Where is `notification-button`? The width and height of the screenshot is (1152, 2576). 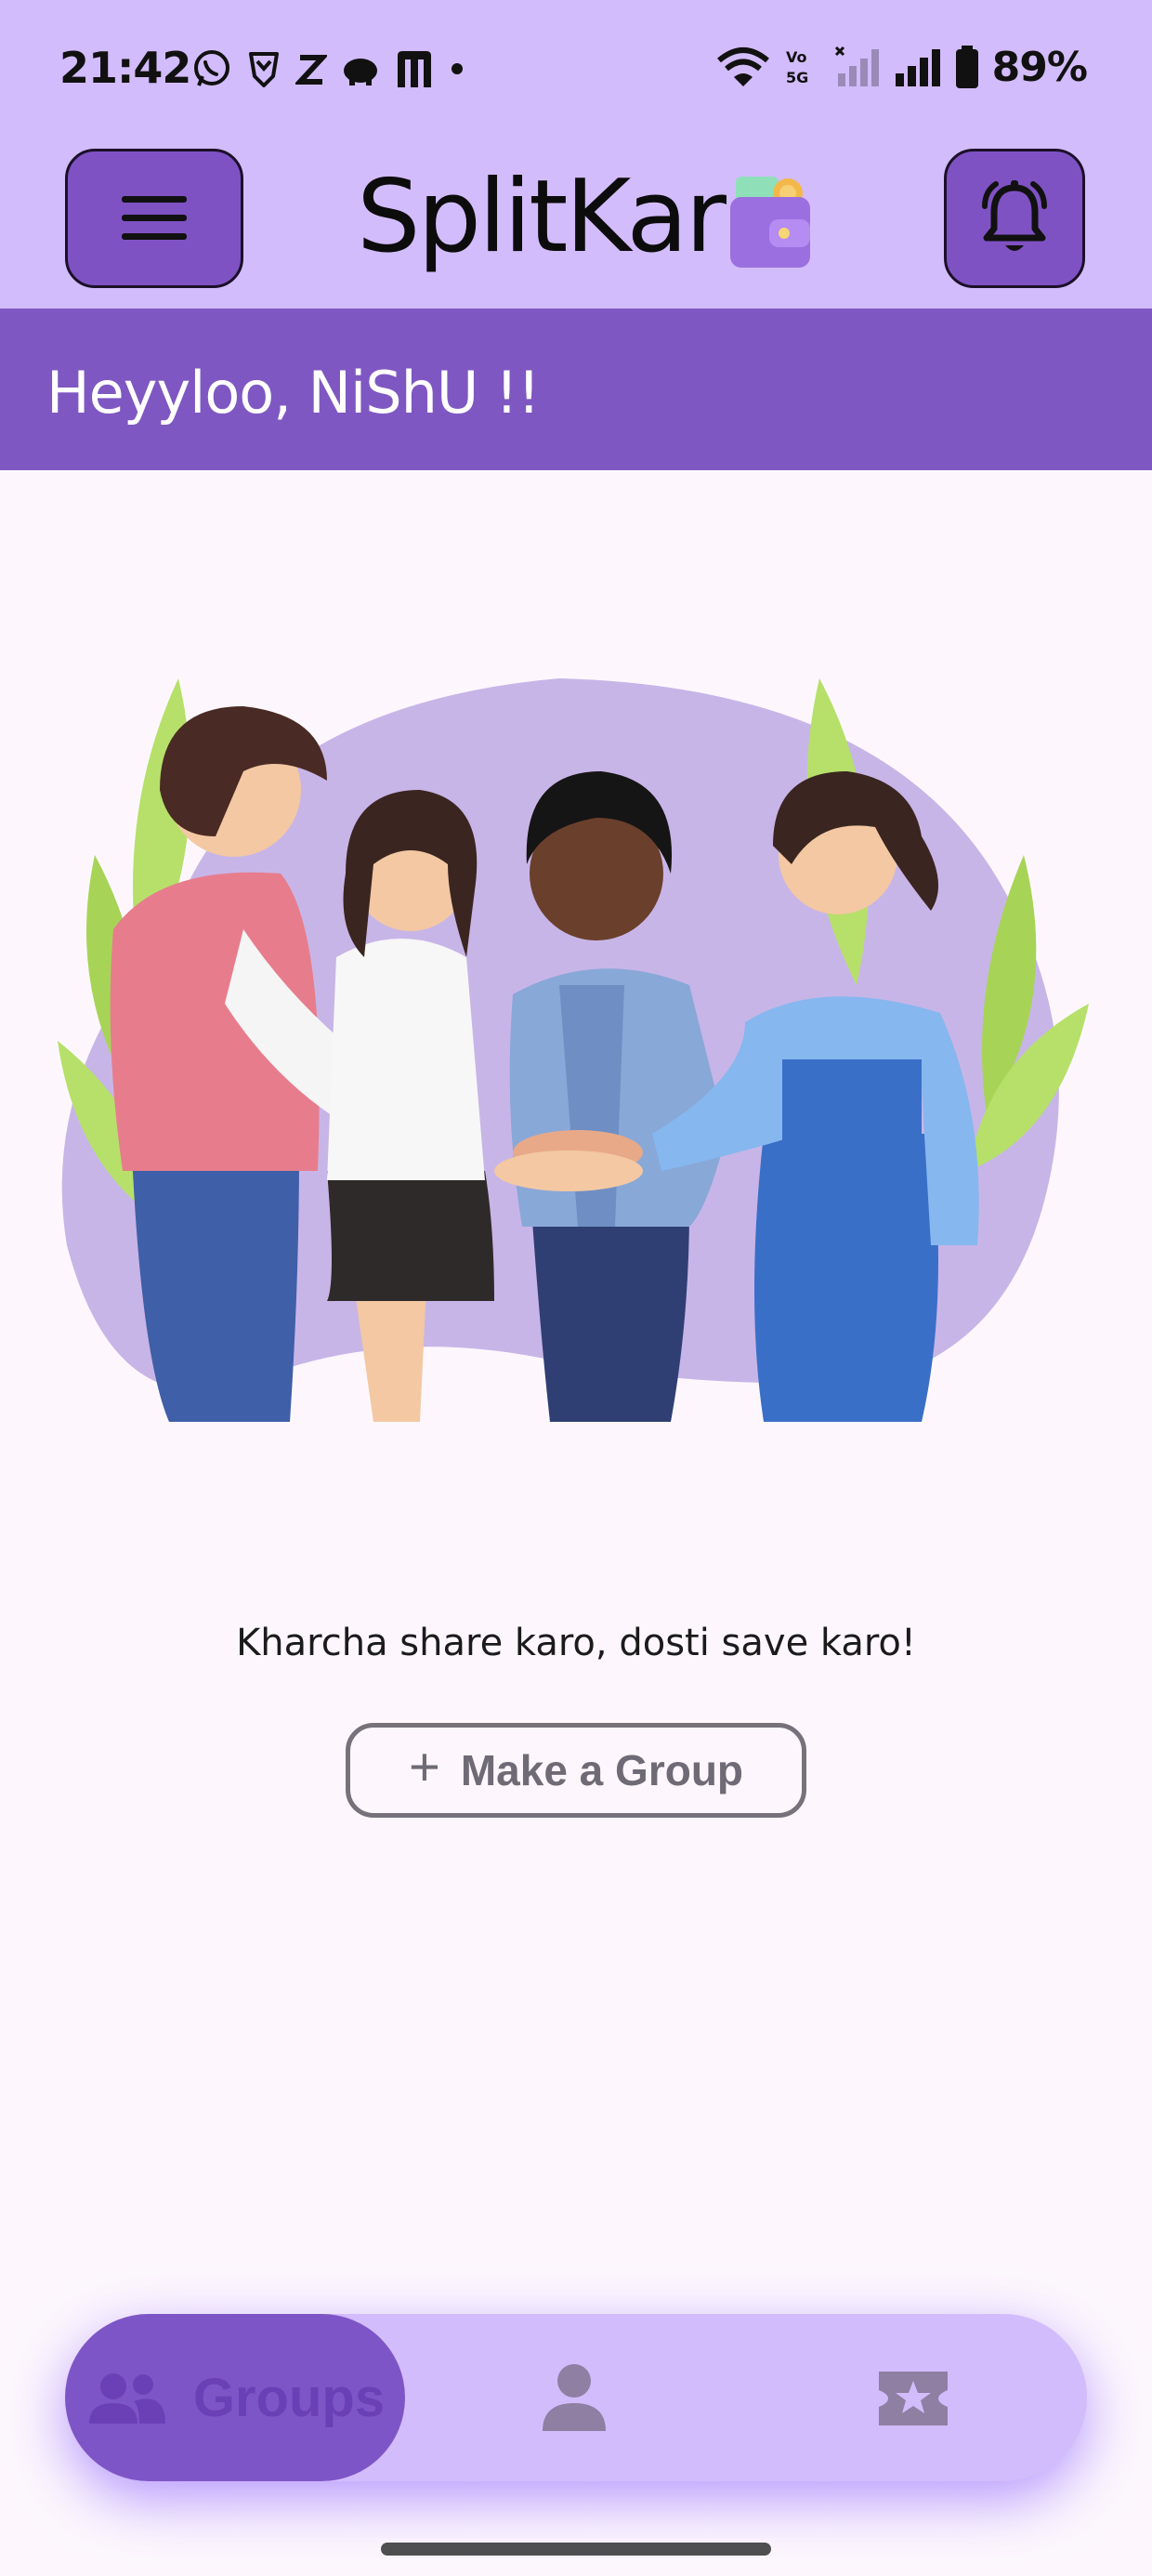 notification-button is located at coordinates (1015, 218).